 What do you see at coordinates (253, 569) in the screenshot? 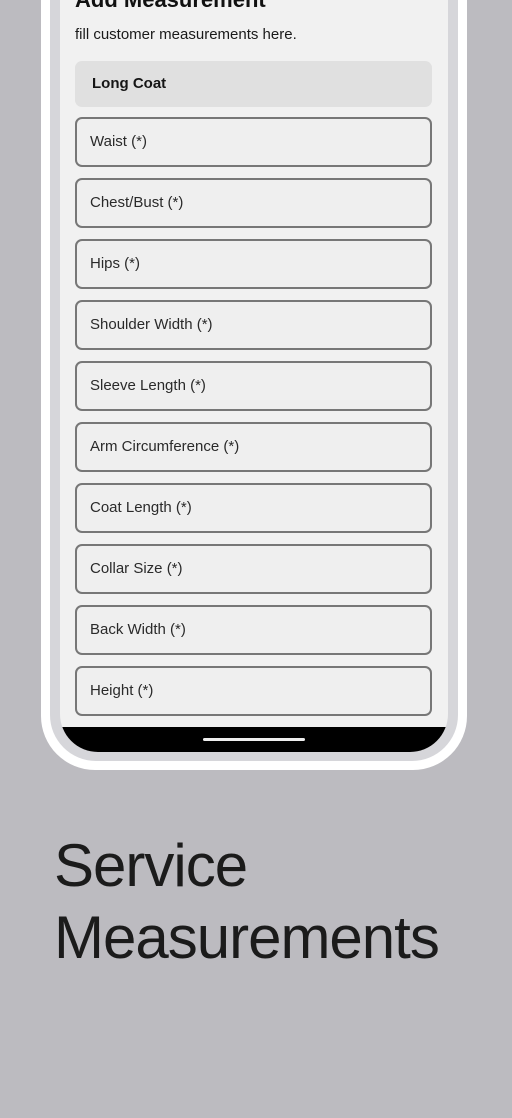
I see `measurement-input: Collar Size (*)` at bounding box center [253, 569].